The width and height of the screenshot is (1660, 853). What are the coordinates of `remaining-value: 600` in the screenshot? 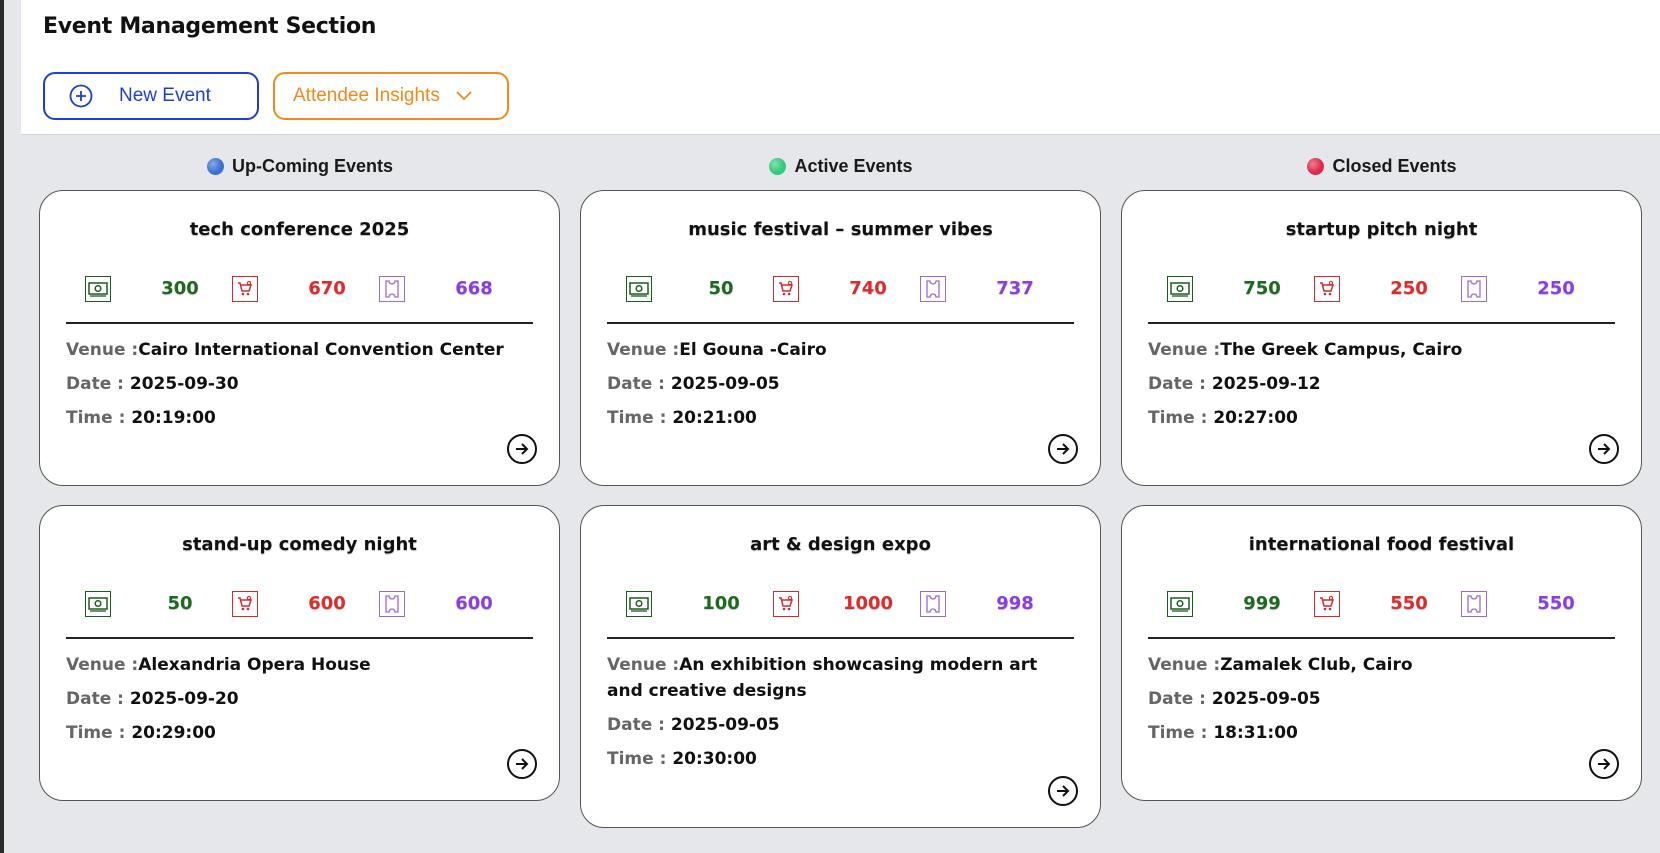 It's located at (474, 603).